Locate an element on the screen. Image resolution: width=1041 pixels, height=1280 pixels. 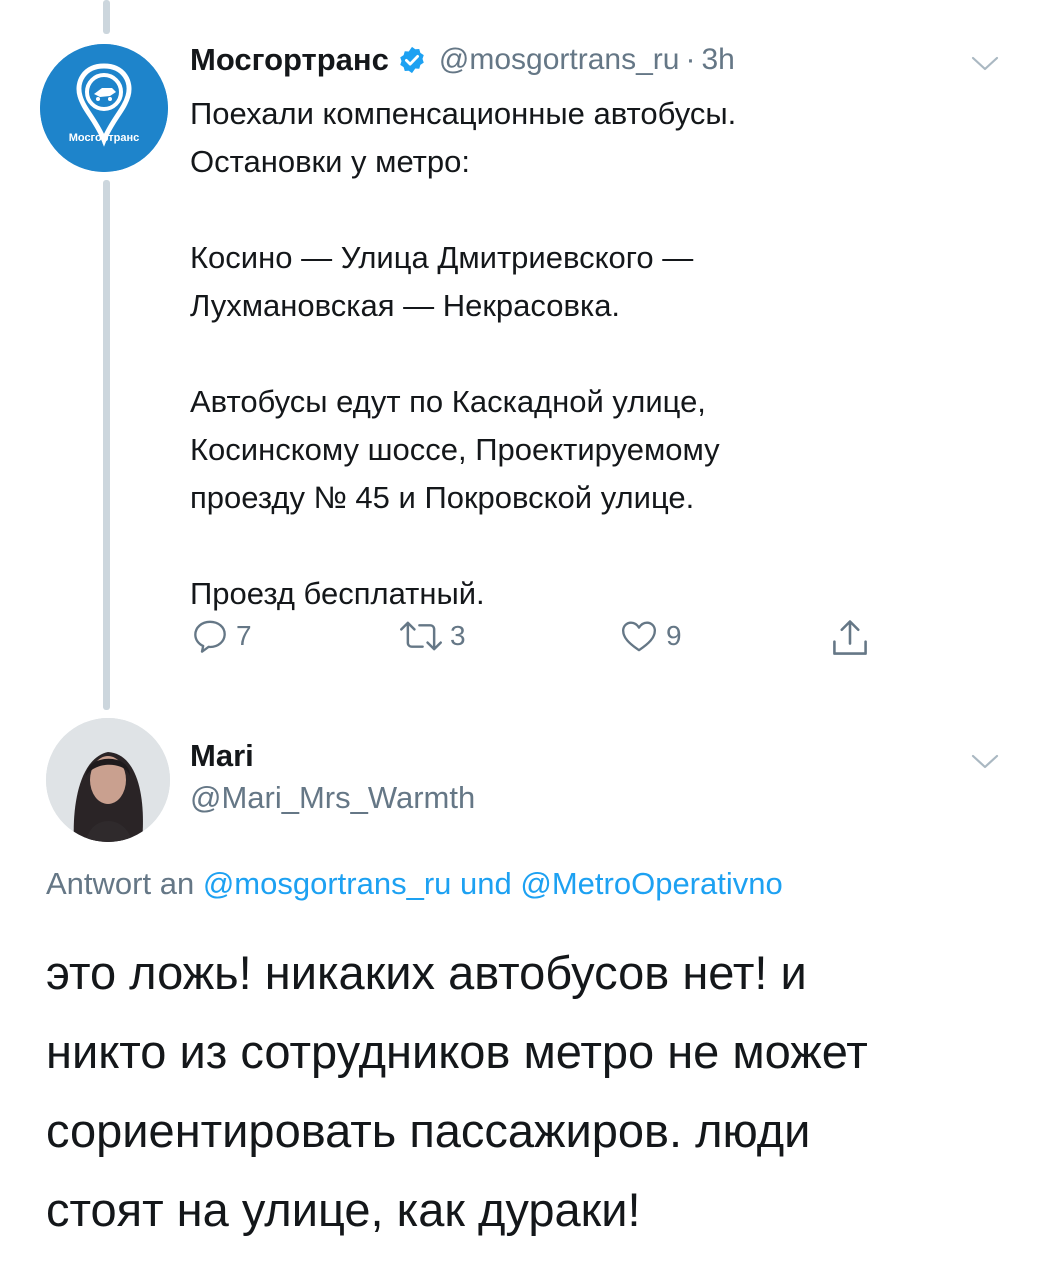
retweet-count: 3 is located at coordinates (458, 635).